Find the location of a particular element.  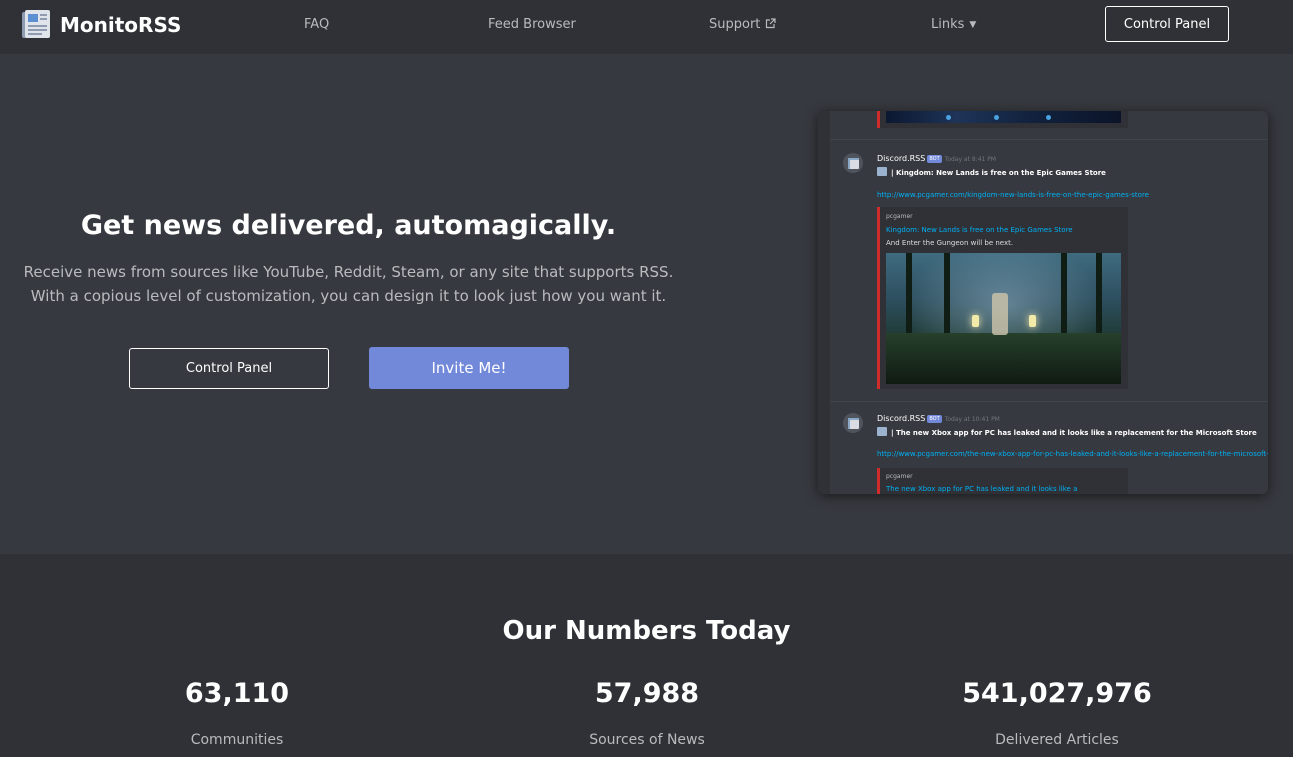

message-timestamp: Today at 8:41 PM is located at coordinates (970, 159).